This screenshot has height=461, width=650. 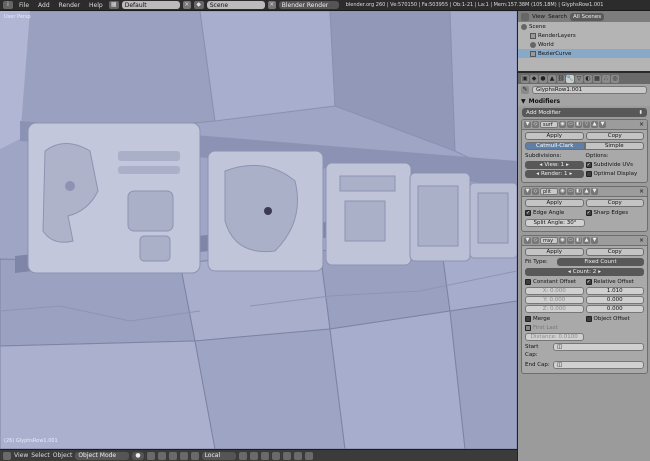 What do you see at coordinates (584, 272) in the screenshot?
I see `count-field: ◂ Count: 2 ▸` at bounding box center [584, 272].